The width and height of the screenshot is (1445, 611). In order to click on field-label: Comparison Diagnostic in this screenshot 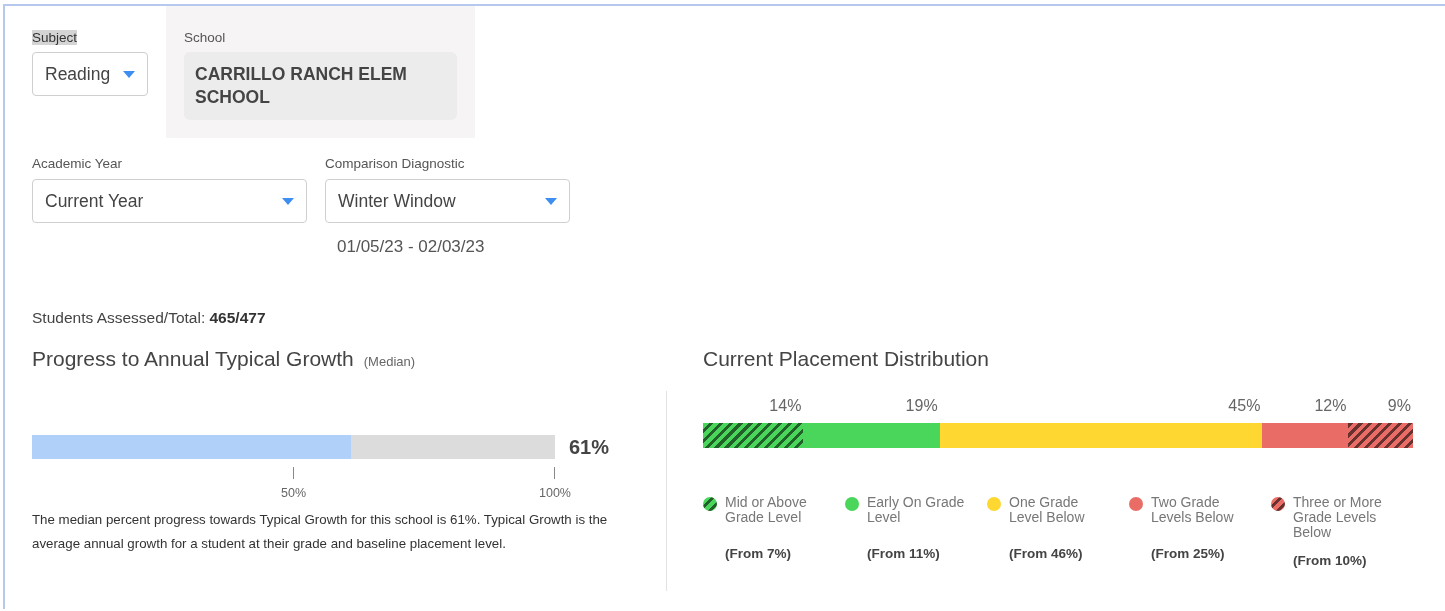, I will do `click(395, 163)`.